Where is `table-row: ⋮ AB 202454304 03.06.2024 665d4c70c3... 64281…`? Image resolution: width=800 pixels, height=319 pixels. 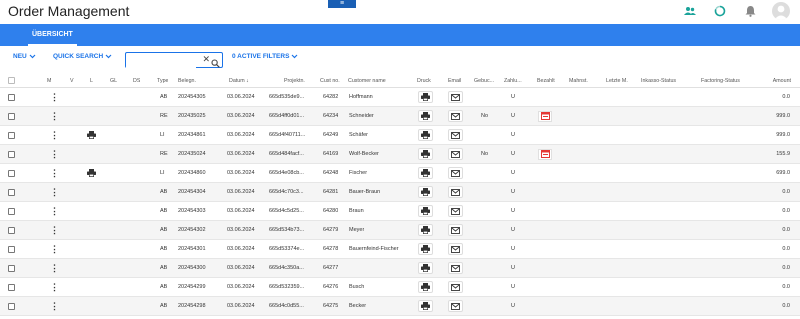
table-row: ⋮ AB 202454304 03.06.2024 665d4c70c3... 64281… is located at coordinates (400, 192).